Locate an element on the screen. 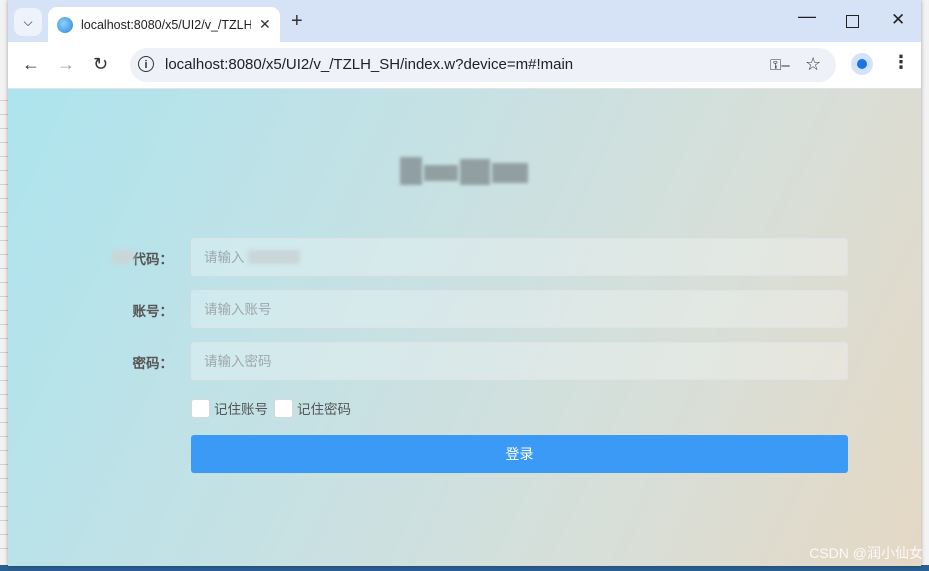 This screenshot has height=571, width=929. form-row-code: 代码： is located at coordinates (464, 257).